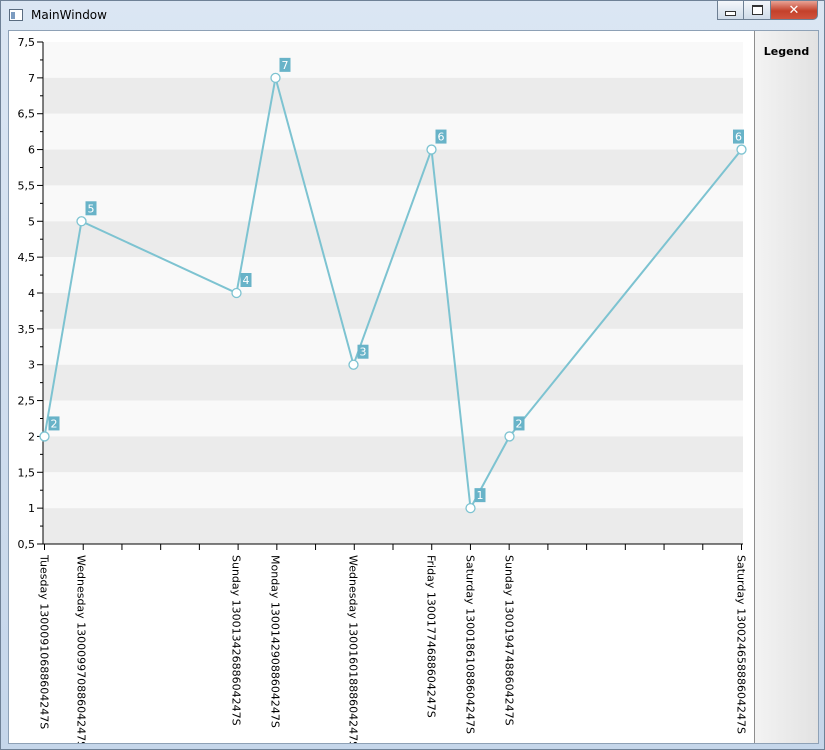 This screenshot has width=825, height=750. Describe the element at coordinates (81, 649) in the screenshot. I see `x-tick-label: Wednesday 13000997088604247S` at that location.